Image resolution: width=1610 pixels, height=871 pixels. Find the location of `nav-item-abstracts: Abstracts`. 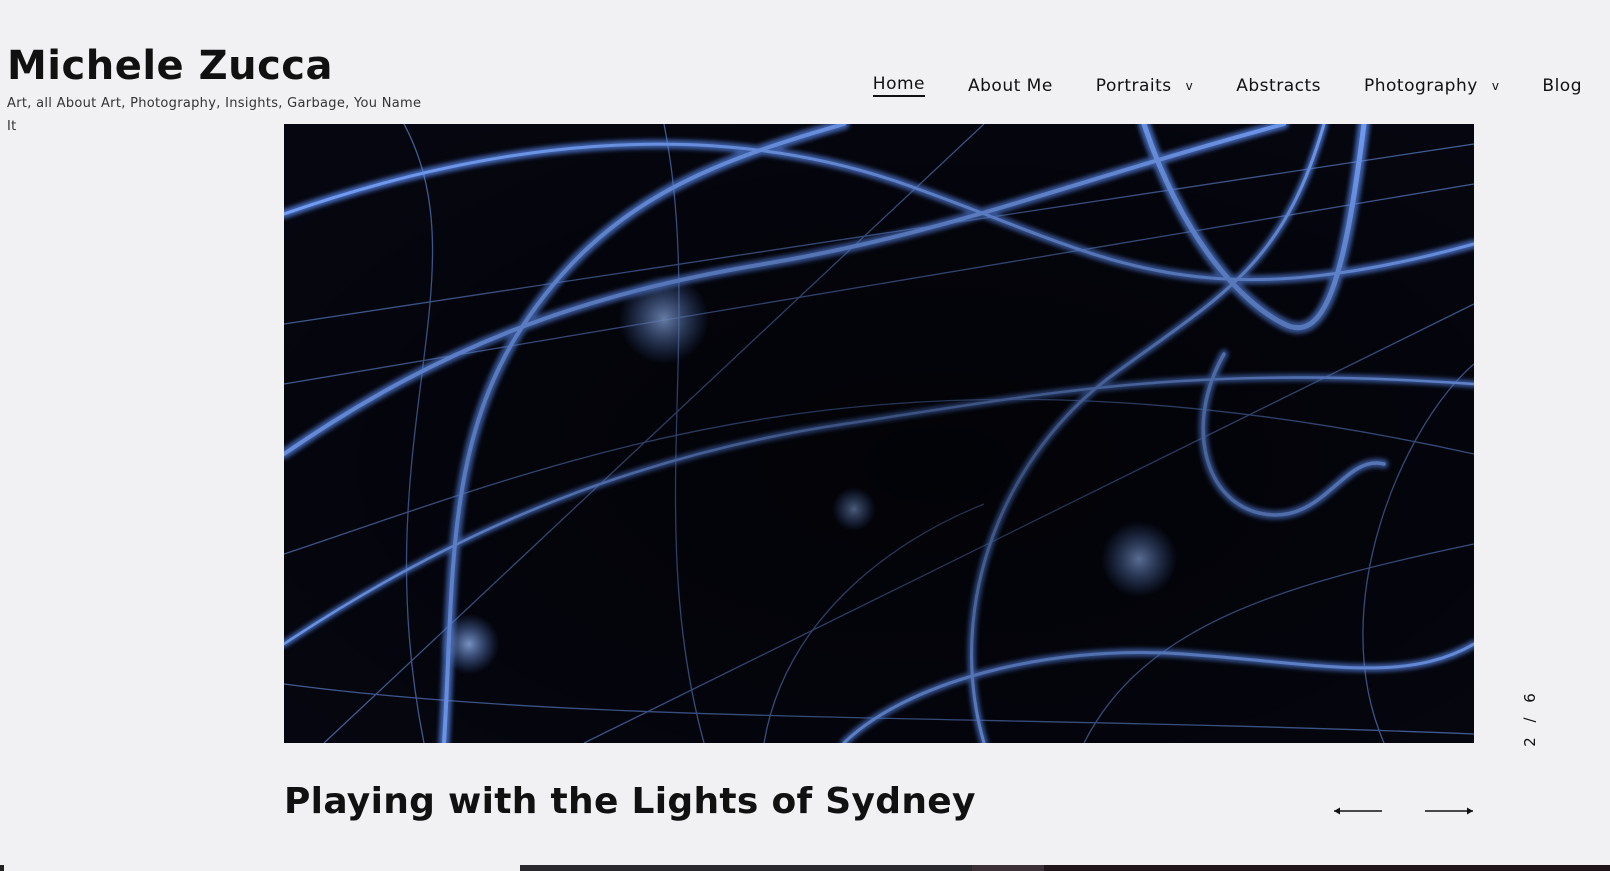

nav-item-abstracts: Abstracts is located at coordinates (1278, 86).